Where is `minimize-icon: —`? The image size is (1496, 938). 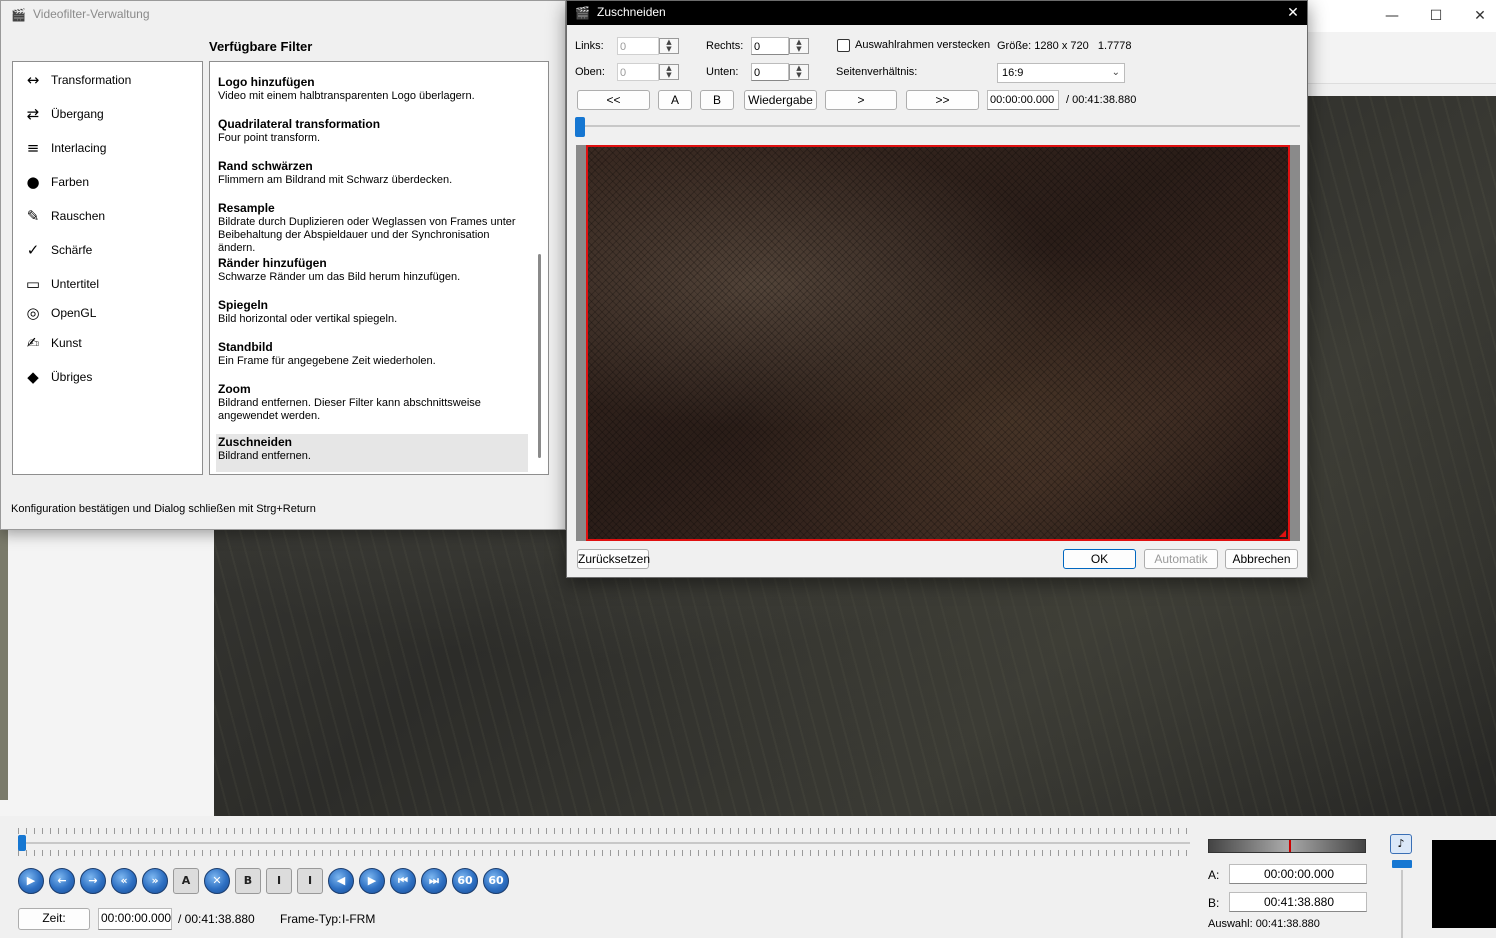 minimize-icon: — is located at coordinates (1392, 16).